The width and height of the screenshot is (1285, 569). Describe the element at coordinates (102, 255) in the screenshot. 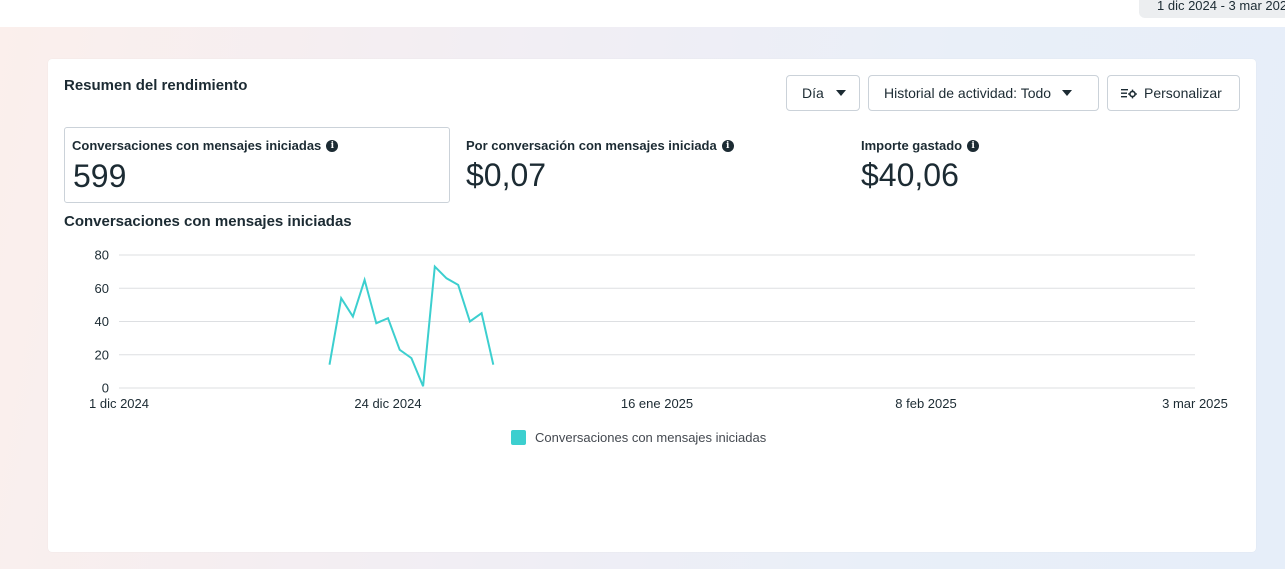

I see `y-tick-label: 80` at that location.